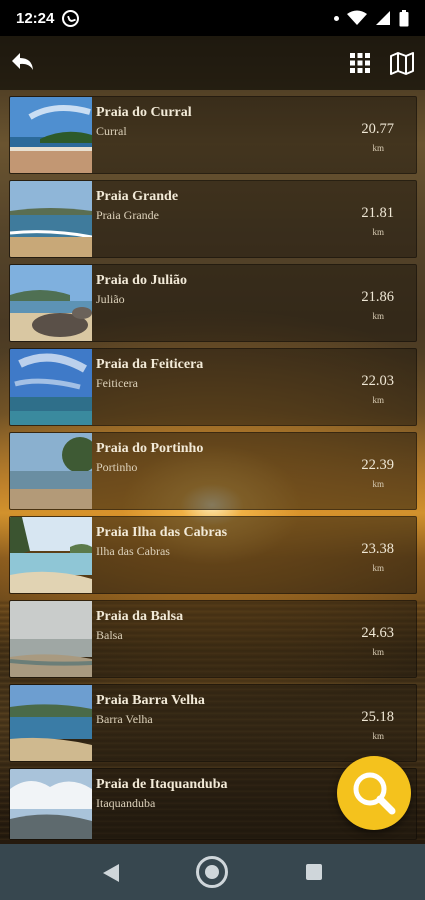 Image resolution: width=425 pixels, height=900 pixels. What do you see at coordinates (112, 873) in the screenshot?
I see `nav-back-icon` at bounding box center [112, 873].